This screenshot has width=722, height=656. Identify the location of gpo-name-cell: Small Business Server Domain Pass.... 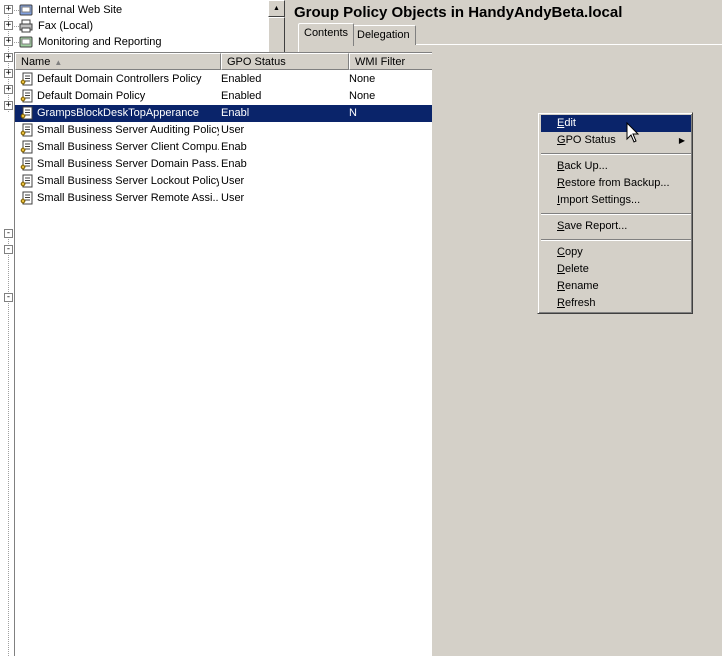
(128, 164).